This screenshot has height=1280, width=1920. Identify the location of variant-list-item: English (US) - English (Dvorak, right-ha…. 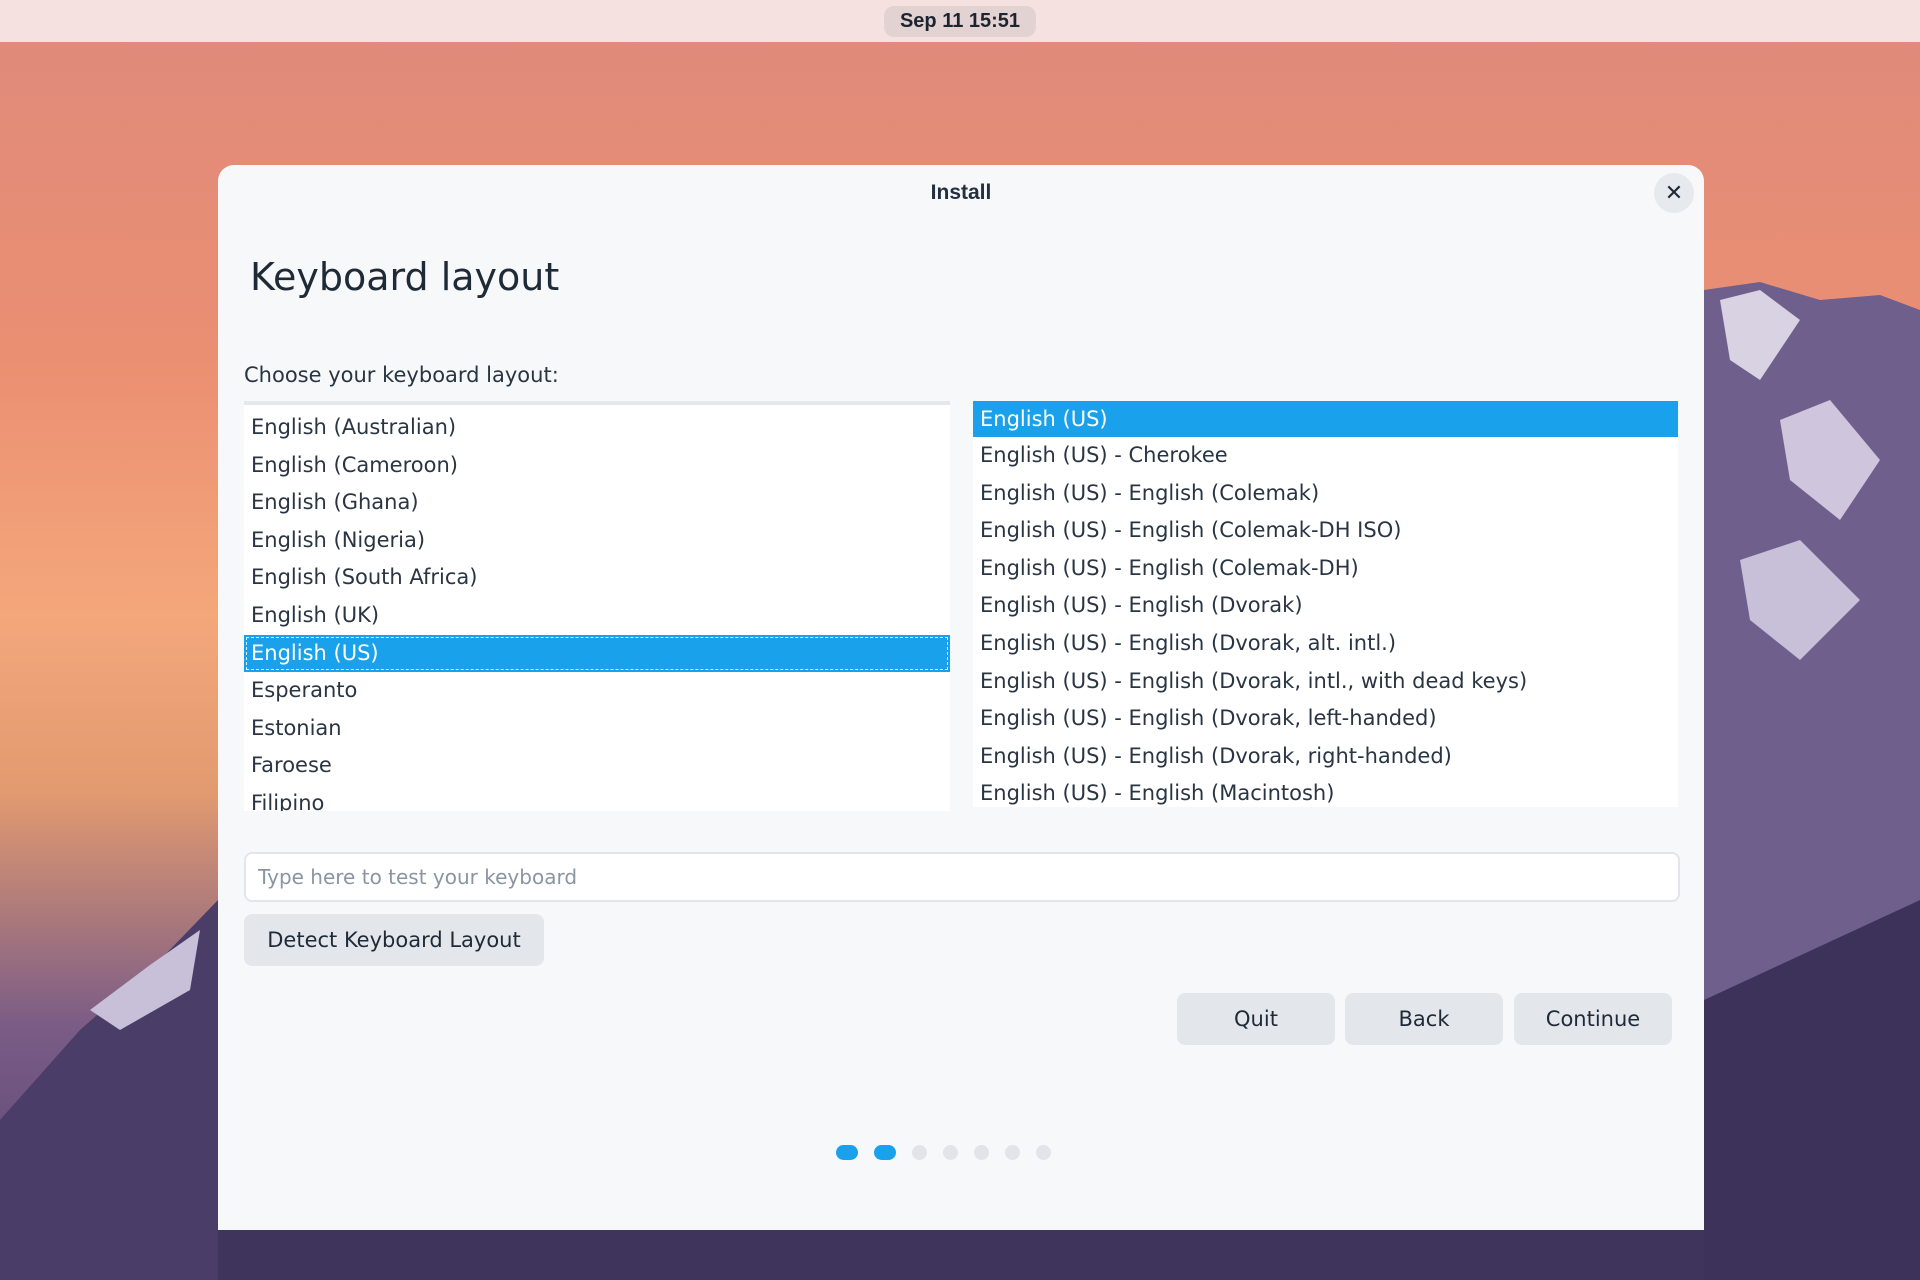
(1325, 757).